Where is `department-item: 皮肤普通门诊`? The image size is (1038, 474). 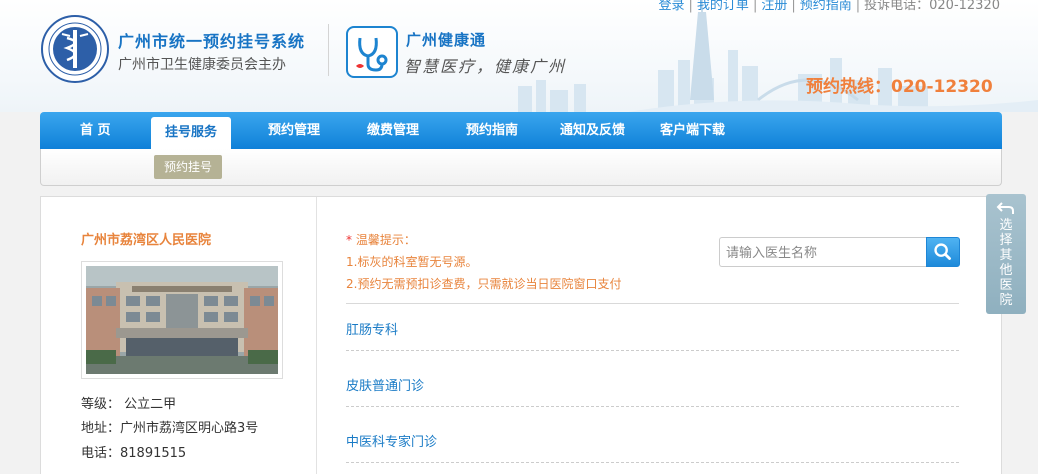 department-item: 皮肤普通门诊 is located at coordinates (385, 384).